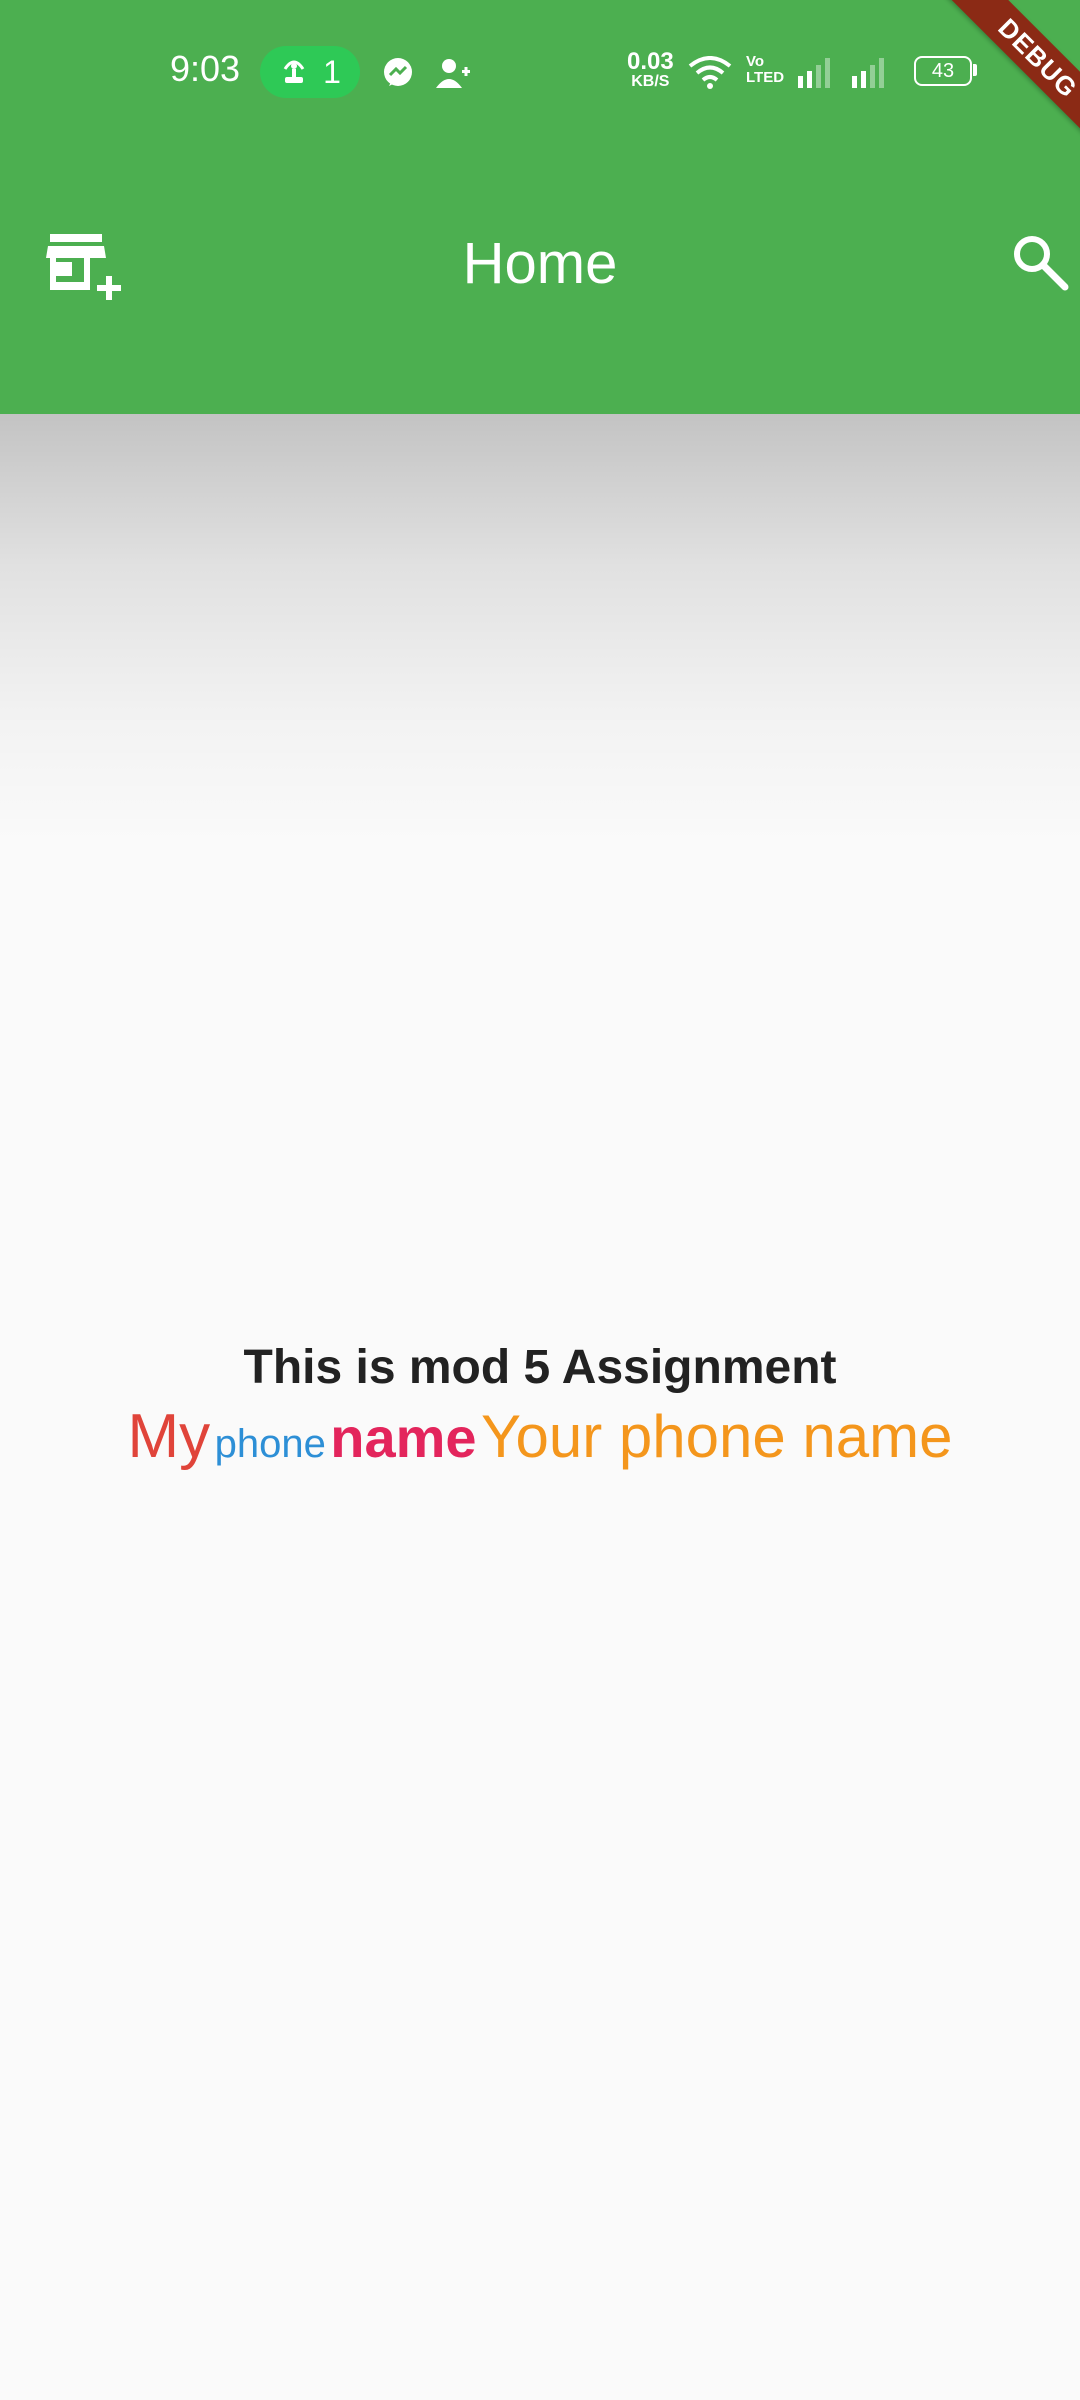  What do you see at coordinates (540, 1367) in the screenshot?
I see `assignment-heading: This is mod 5 Assignment` at bounding box center [540, 1367].